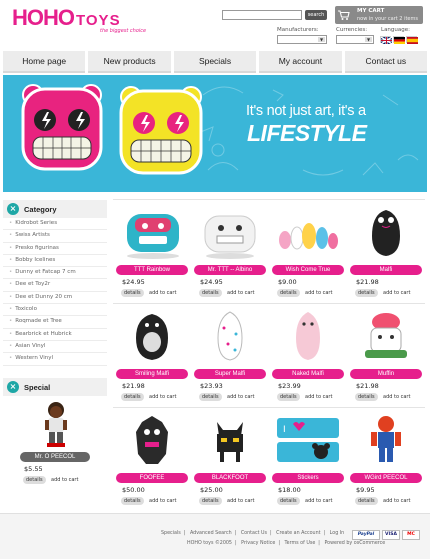 This screenshot has height=559, width=430. What do you see at coordinates (337, 533) in the screenshot?
I see `footer-link: Log In` at bounding box center [337, 533].